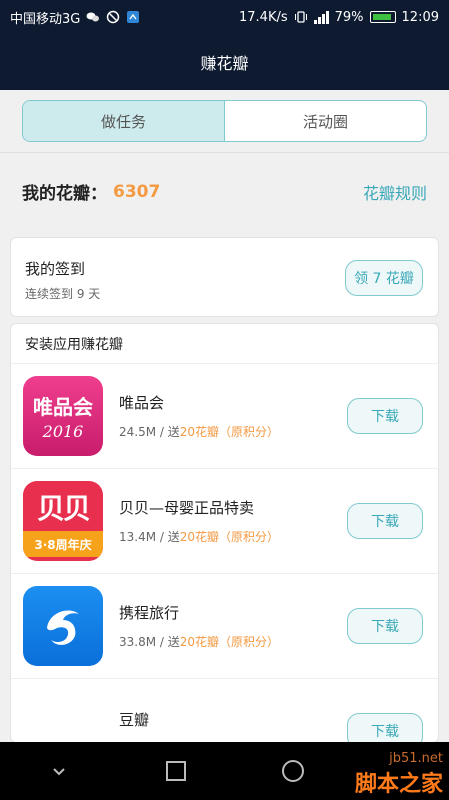  I want to click on square-icon, so click(175, 771).